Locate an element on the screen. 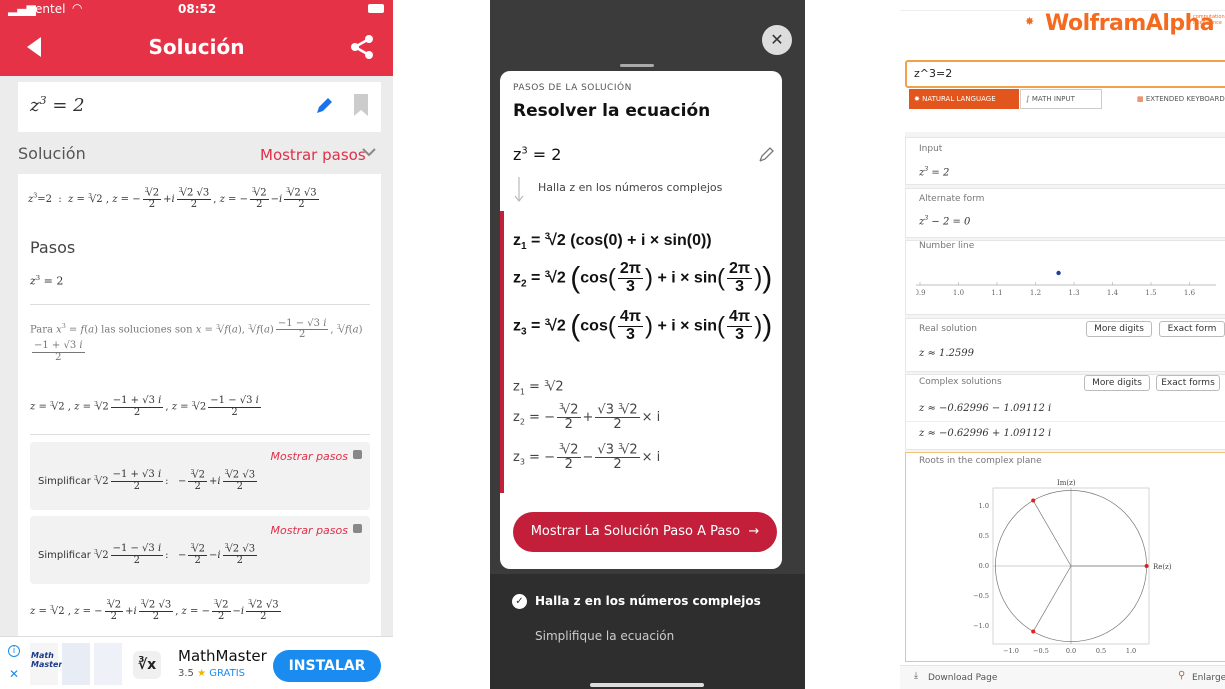 The height and width of the screenshot is (689, 1225). tab-math-input: ∫ MATH INPUT is located at coordinates (1061, 99).